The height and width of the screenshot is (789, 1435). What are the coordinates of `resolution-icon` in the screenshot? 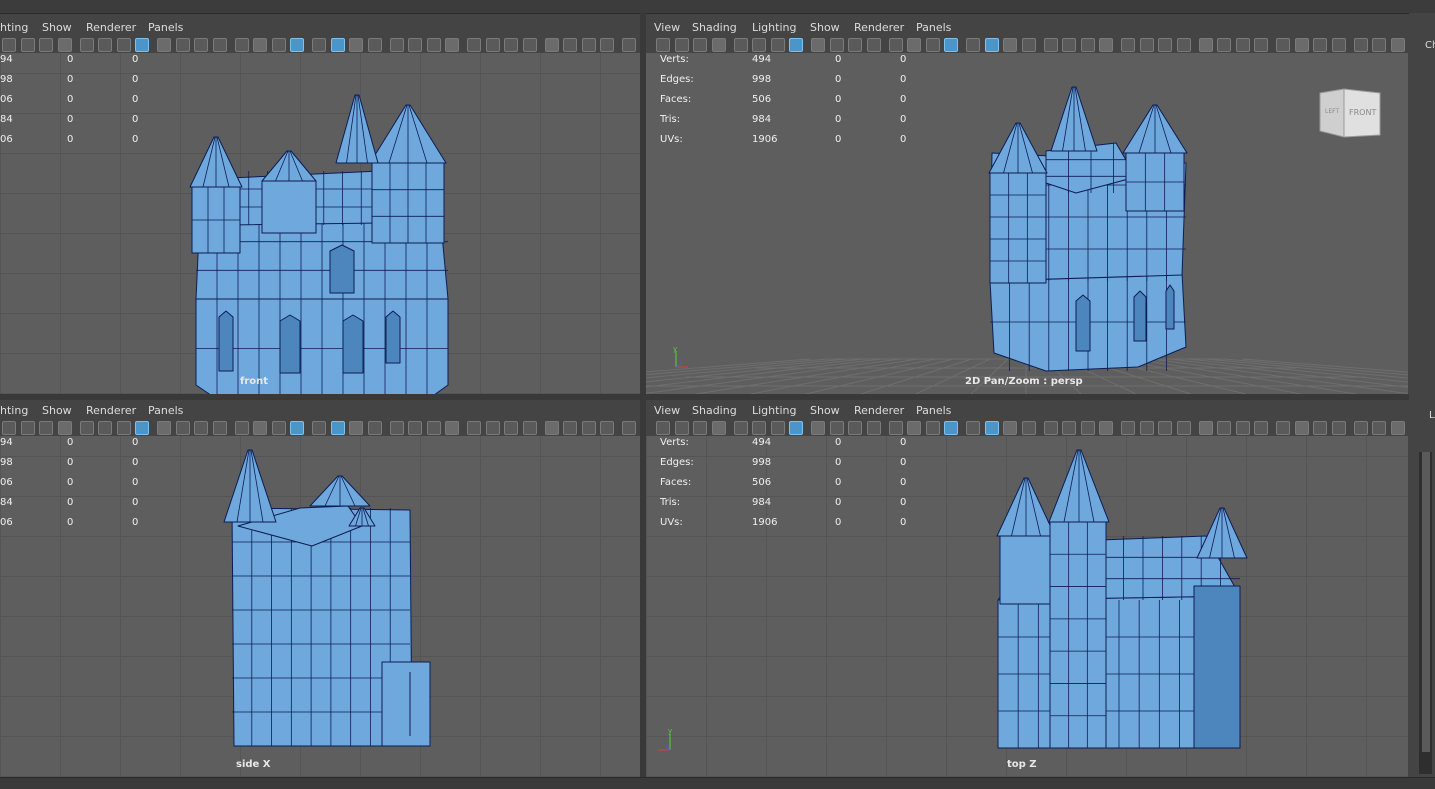 It's located at (1165, 45).